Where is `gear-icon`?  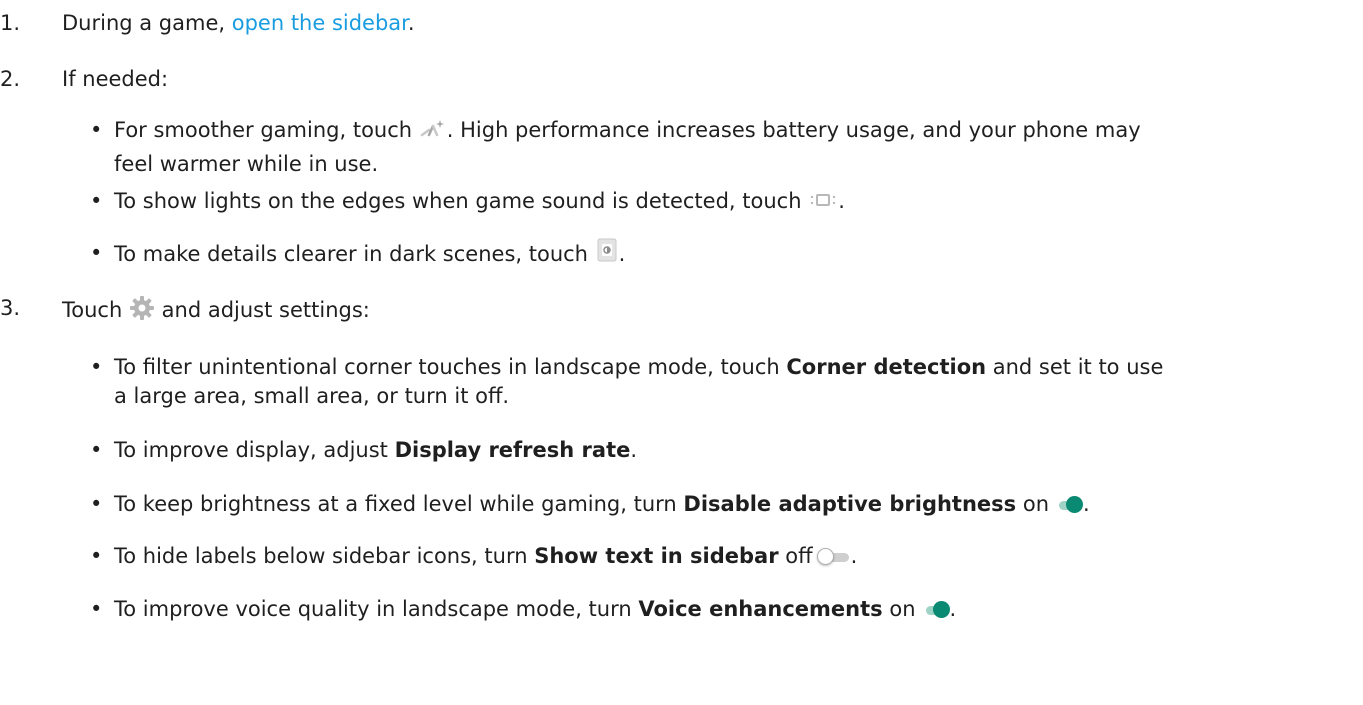 gear-icon is located at coordinates (142, 311).